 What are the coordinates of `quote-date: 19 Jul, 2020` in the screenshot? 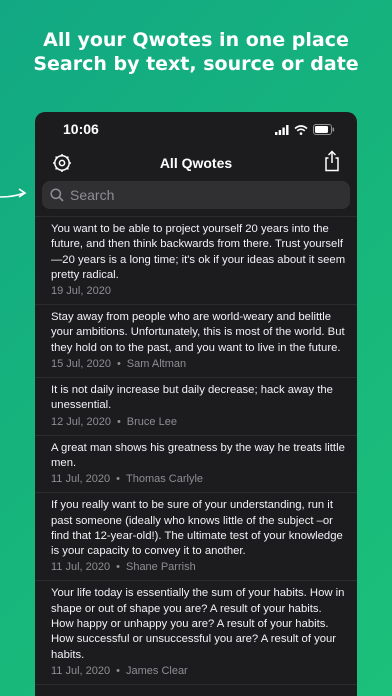 It's located at (81, 291).